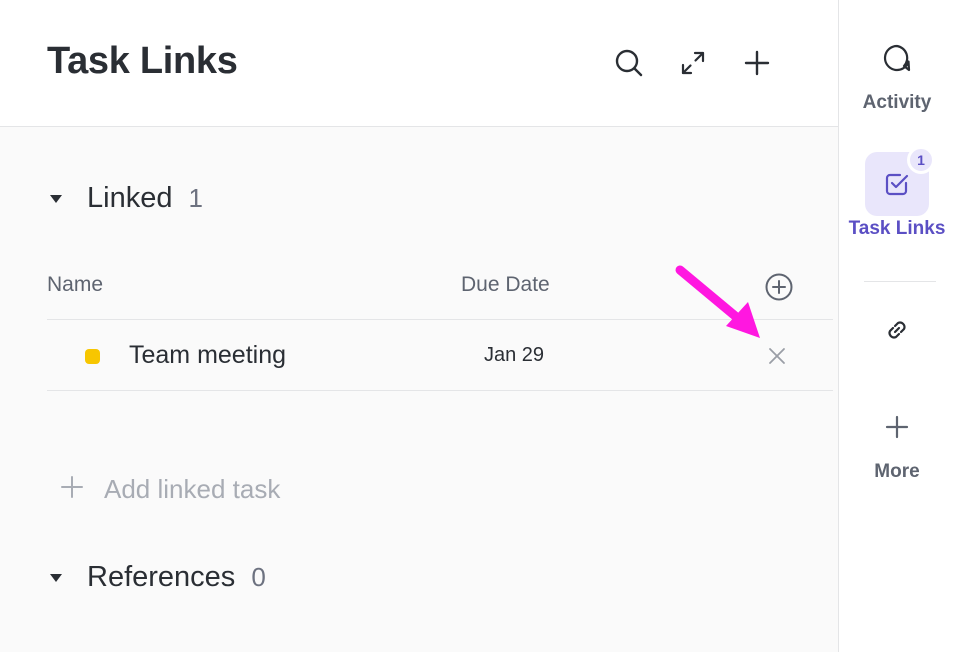  Describe the element at coordinates (779, 287) in the screenshot. I see `add-column-button` at that location.